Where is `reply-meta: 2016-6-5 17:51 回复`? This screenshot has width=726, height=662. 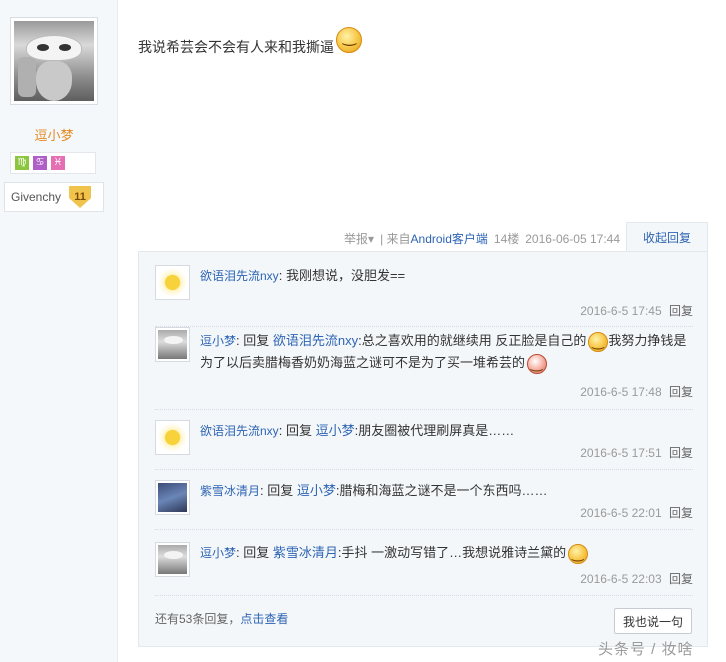 reply-meta: 2016-6-5 17:51 回复 is located at coordinates (636, 452).